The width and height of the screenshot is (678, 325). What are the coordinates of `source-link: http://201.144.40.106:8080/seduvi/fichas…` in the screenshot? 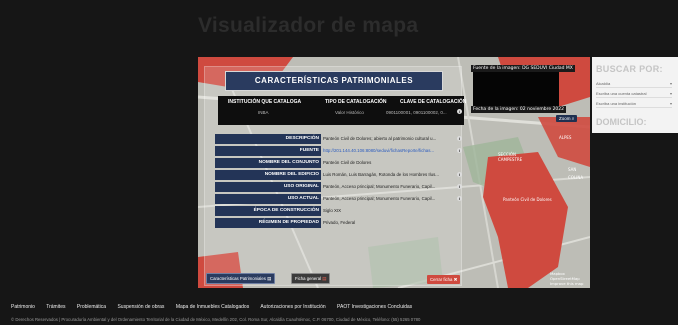 It's located at (389, 151).